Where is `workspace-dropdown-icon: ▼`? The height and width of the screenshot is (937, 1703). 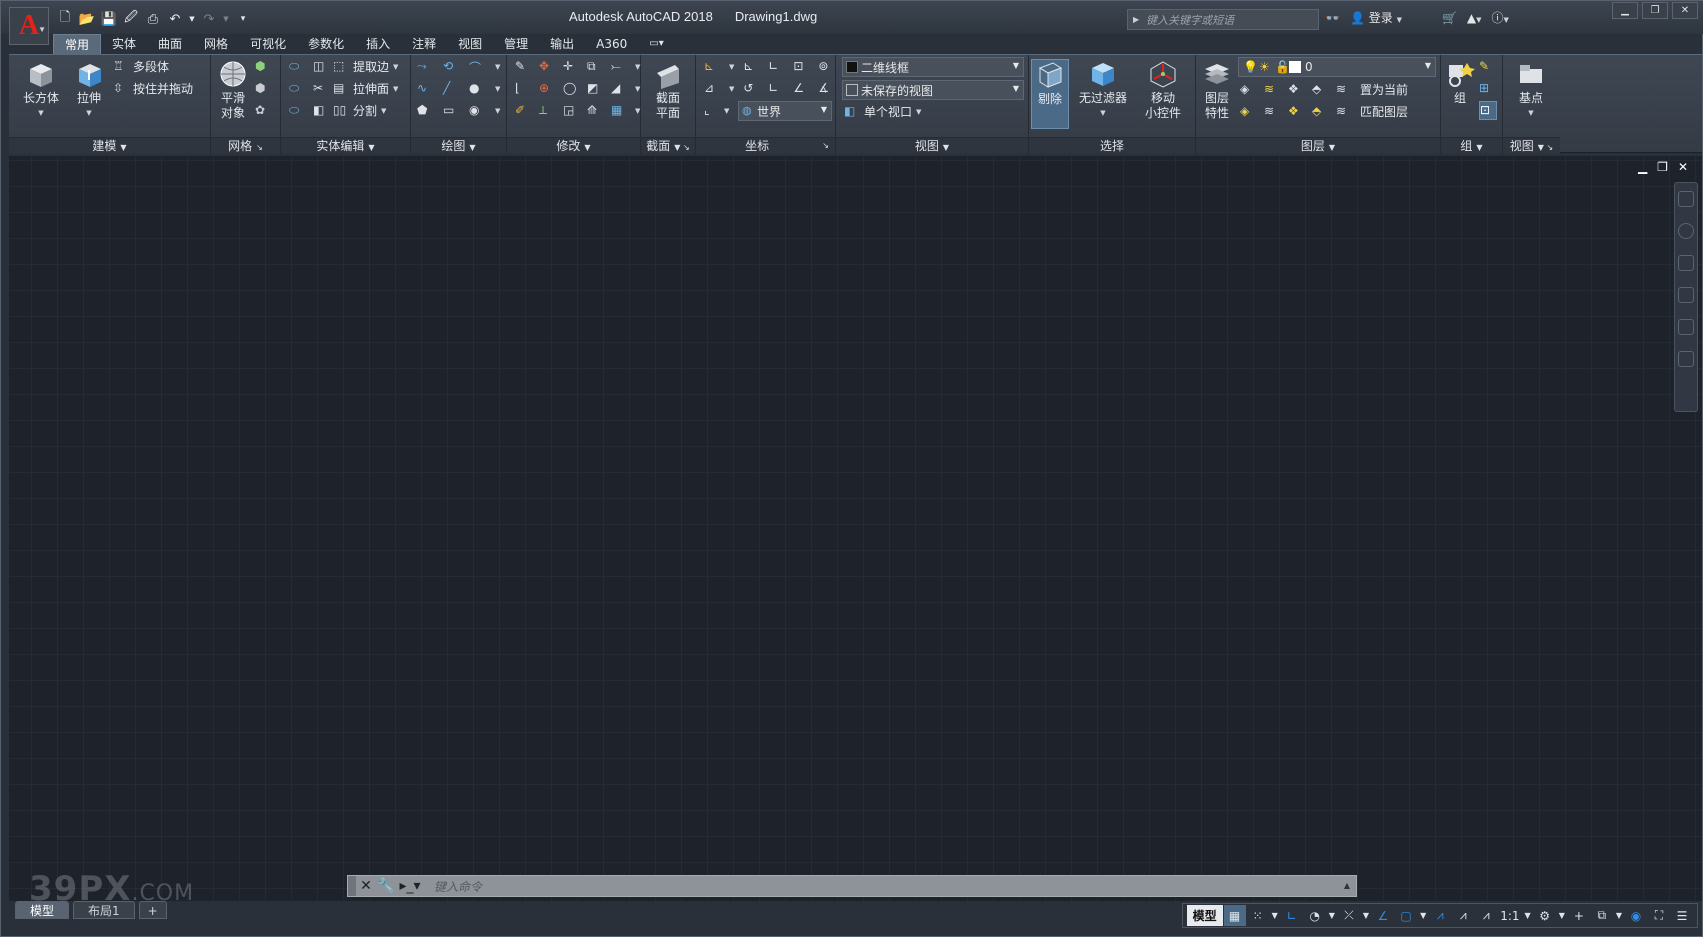 workspace-dropdown-icon: ▼ is located at coordinates (1562, 915).